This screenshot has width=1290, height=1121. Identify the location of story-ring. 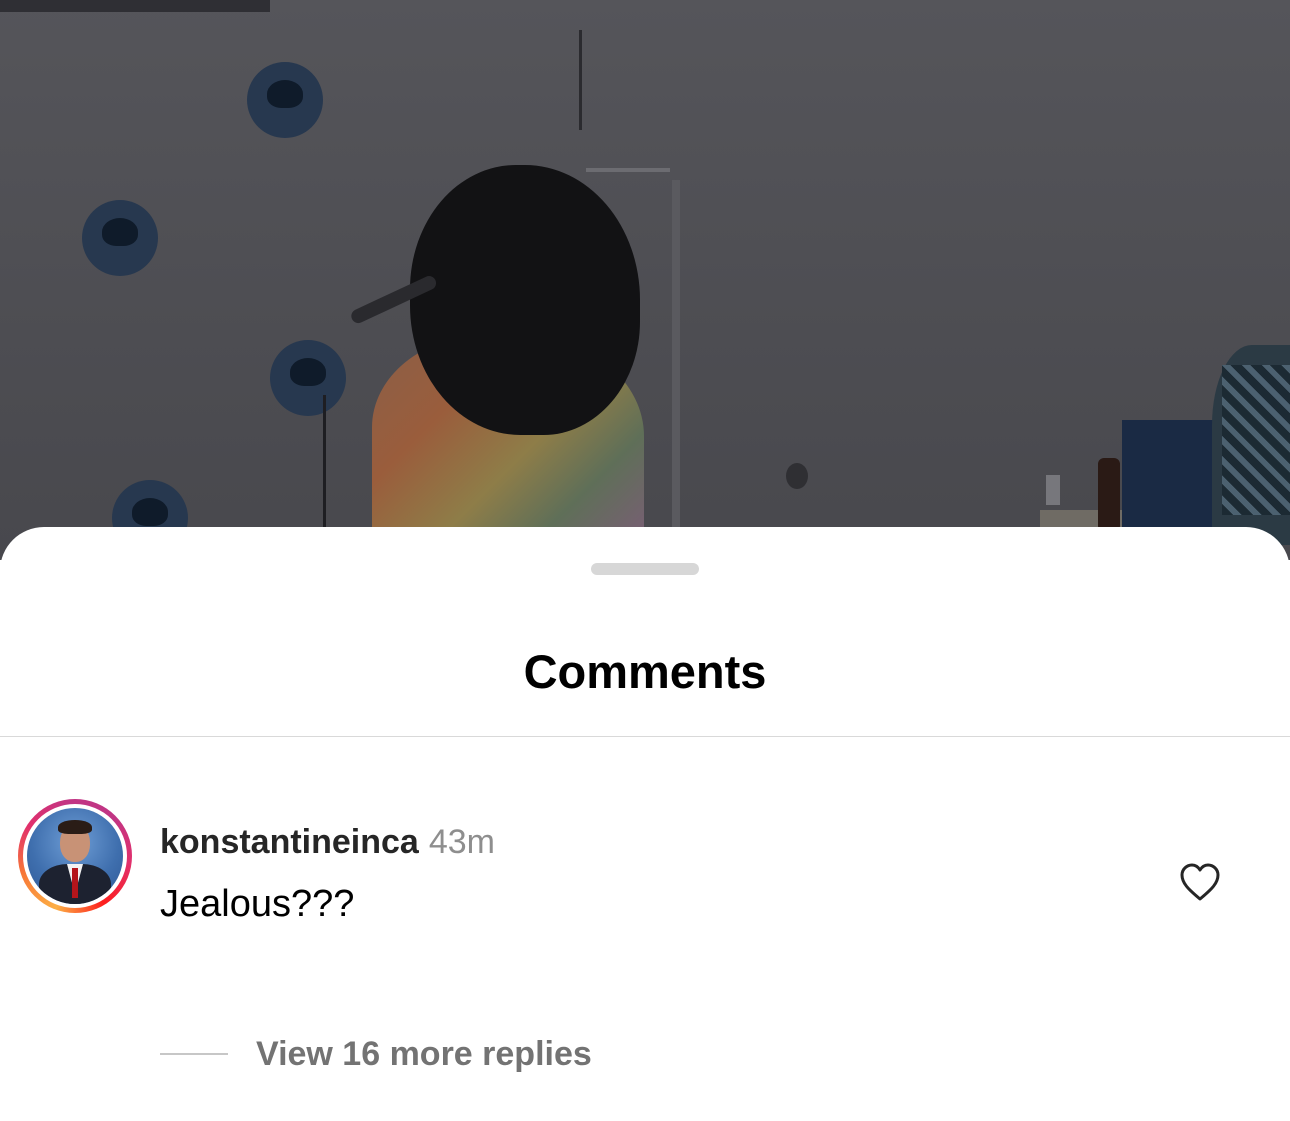
(75, 856).